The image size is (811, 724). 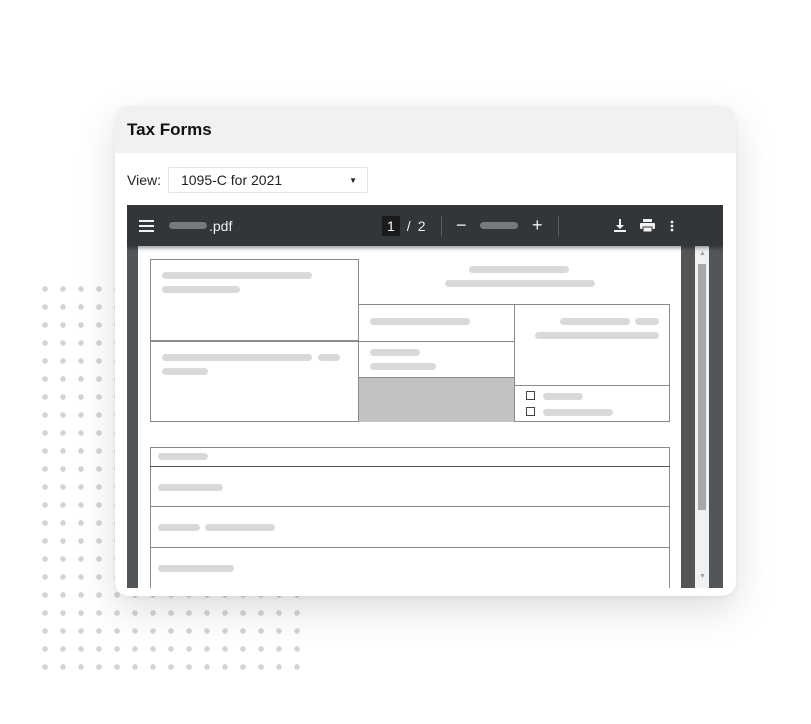 I want to click on zoom-level, so click(x=499, y=225).